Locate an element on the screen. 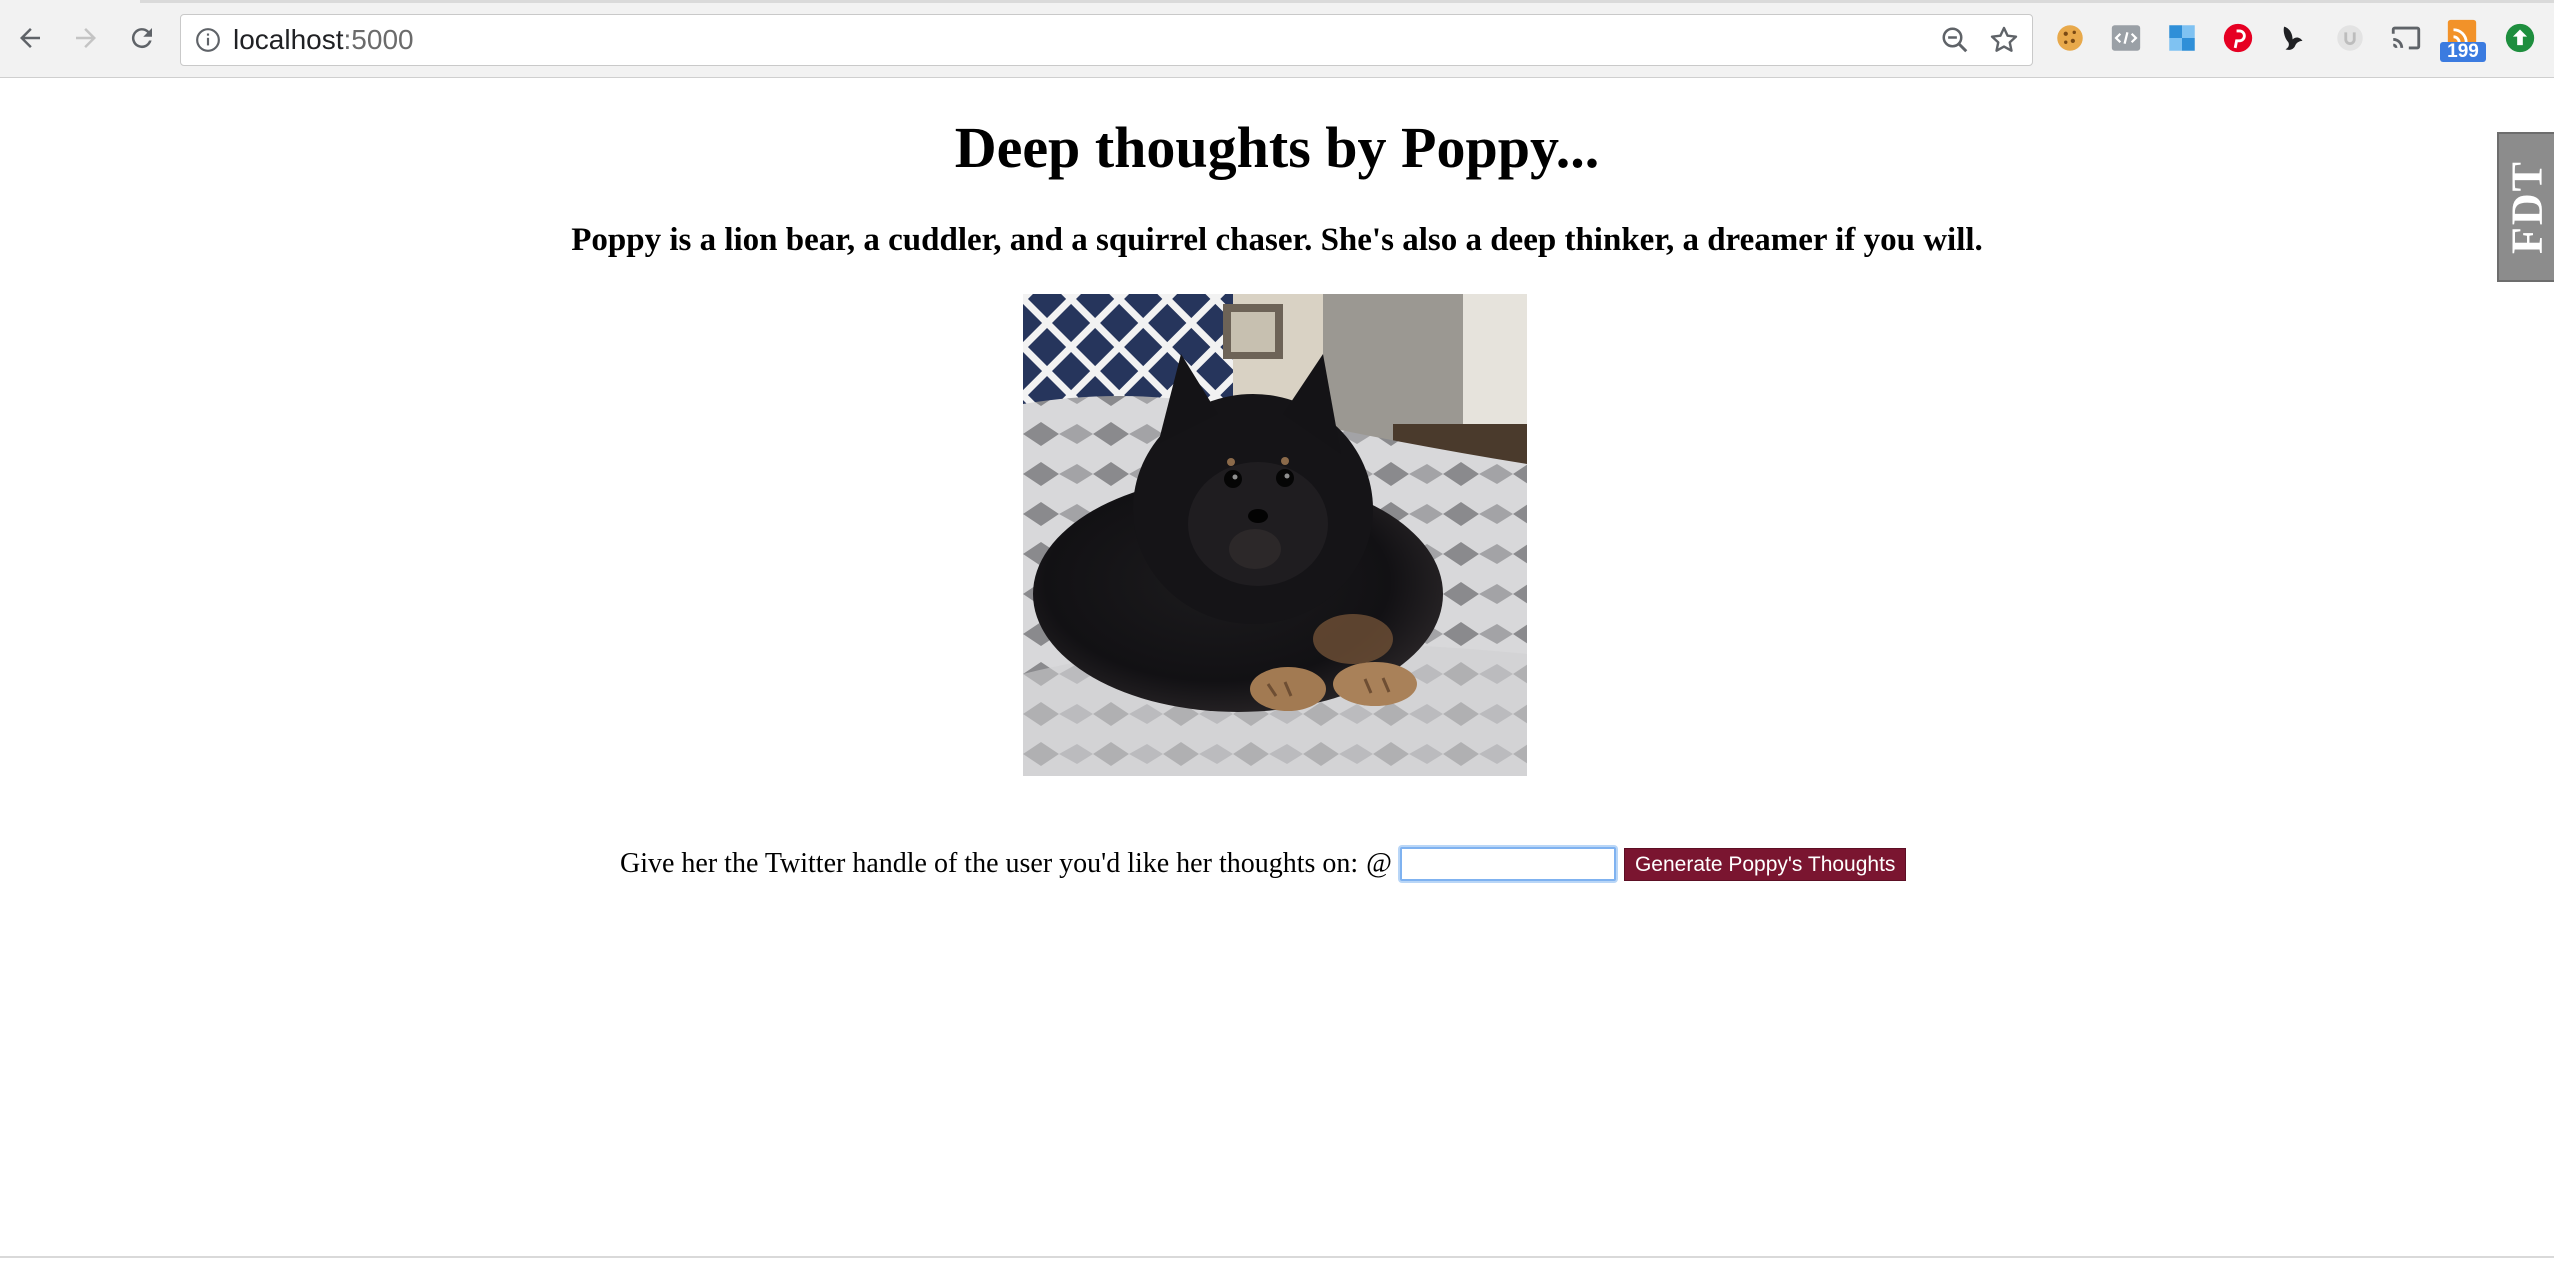  twitter-handle-input is located at coordinates (1507, 864).